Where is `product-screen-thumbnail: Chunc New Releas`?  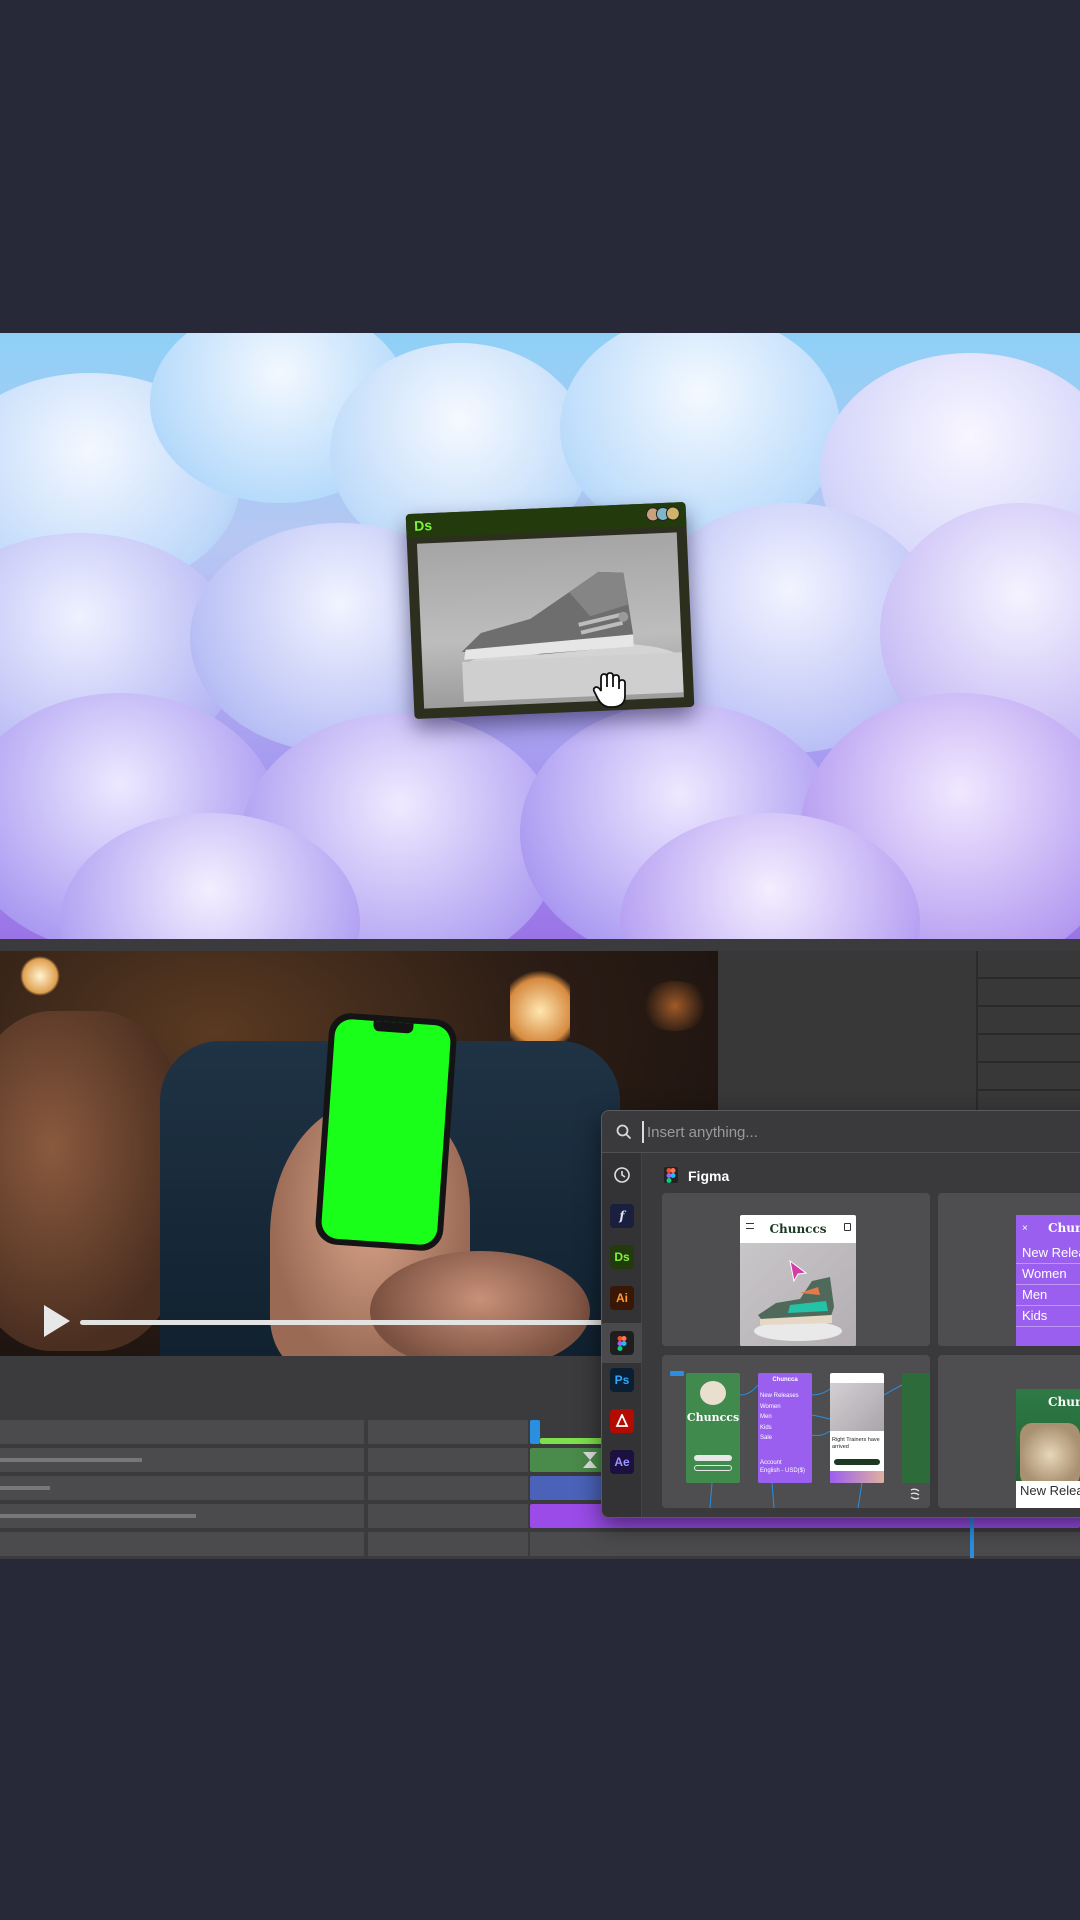
product-screen-thumbnail: Chunc New Releas is located at coordinates (1048, 1448).